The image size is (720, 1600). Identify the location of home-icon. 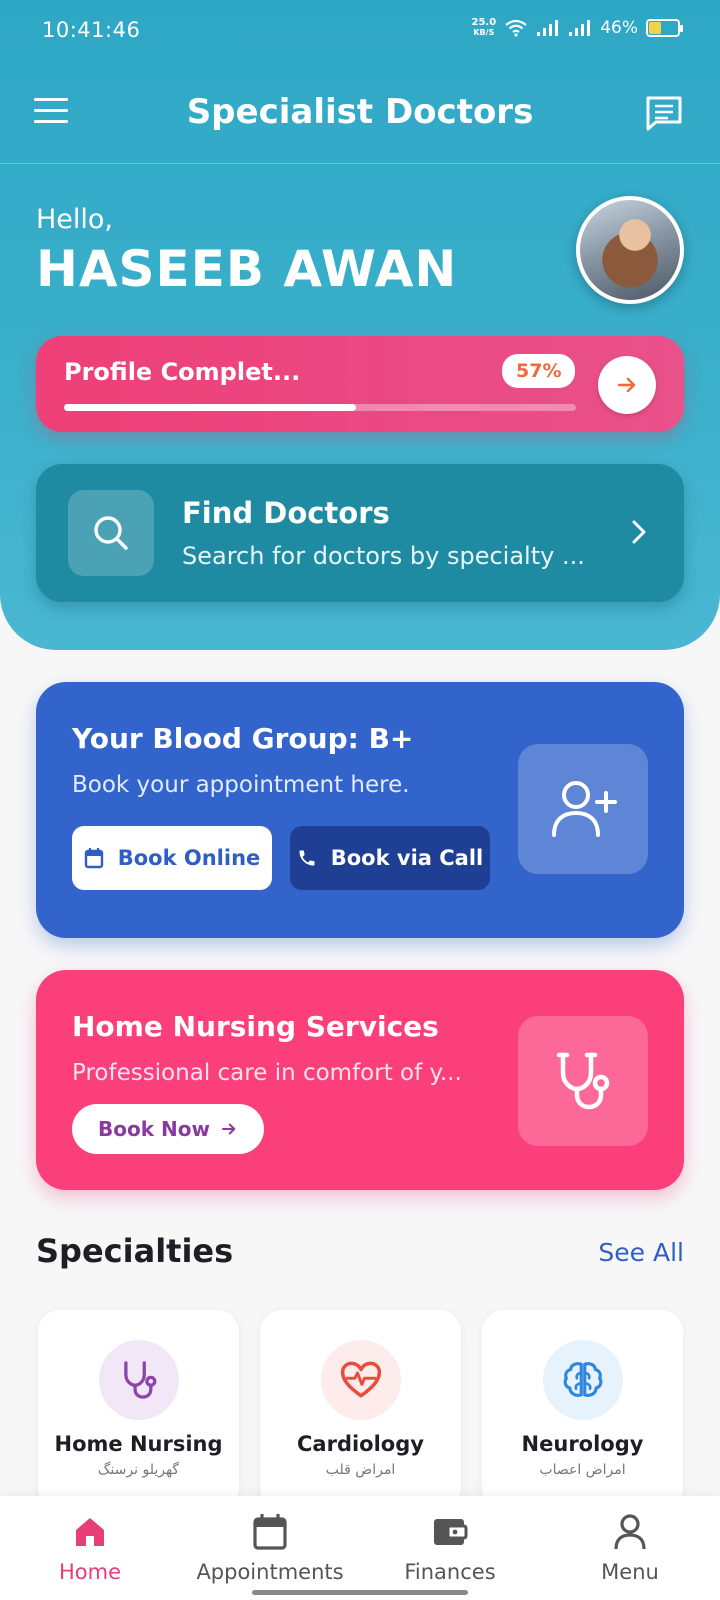
(90, 1532).